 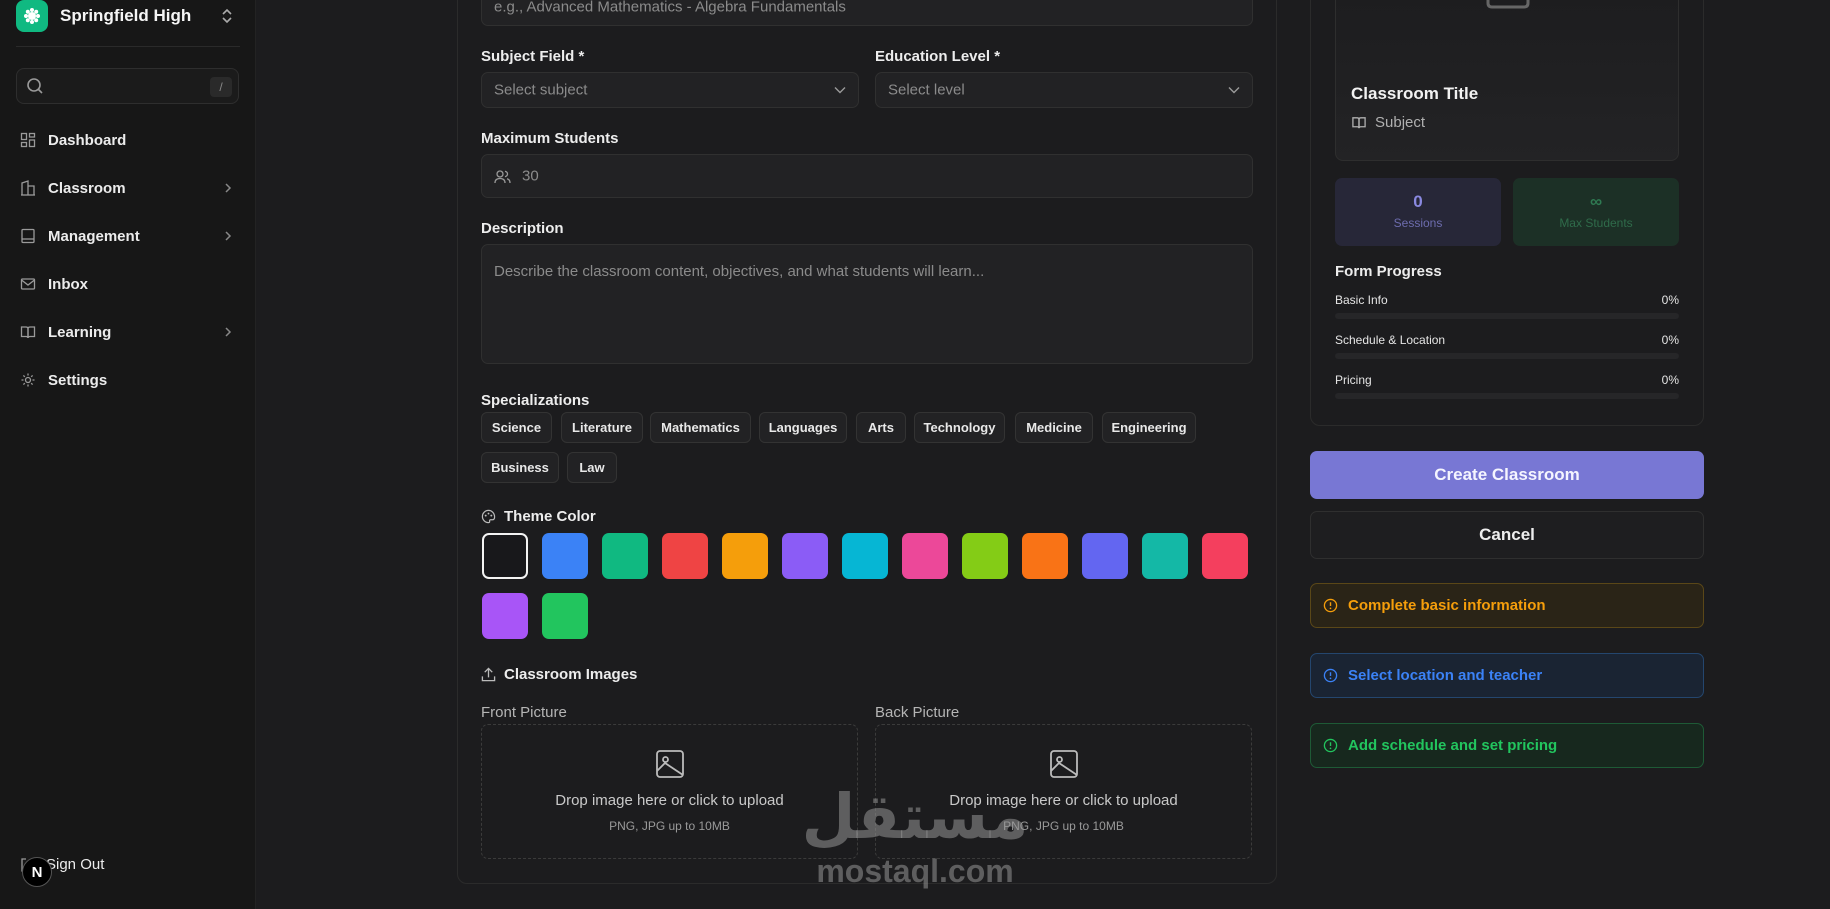 I want to click on alert-text: Add schedule and set pricing, so click(x=1453, y=745).